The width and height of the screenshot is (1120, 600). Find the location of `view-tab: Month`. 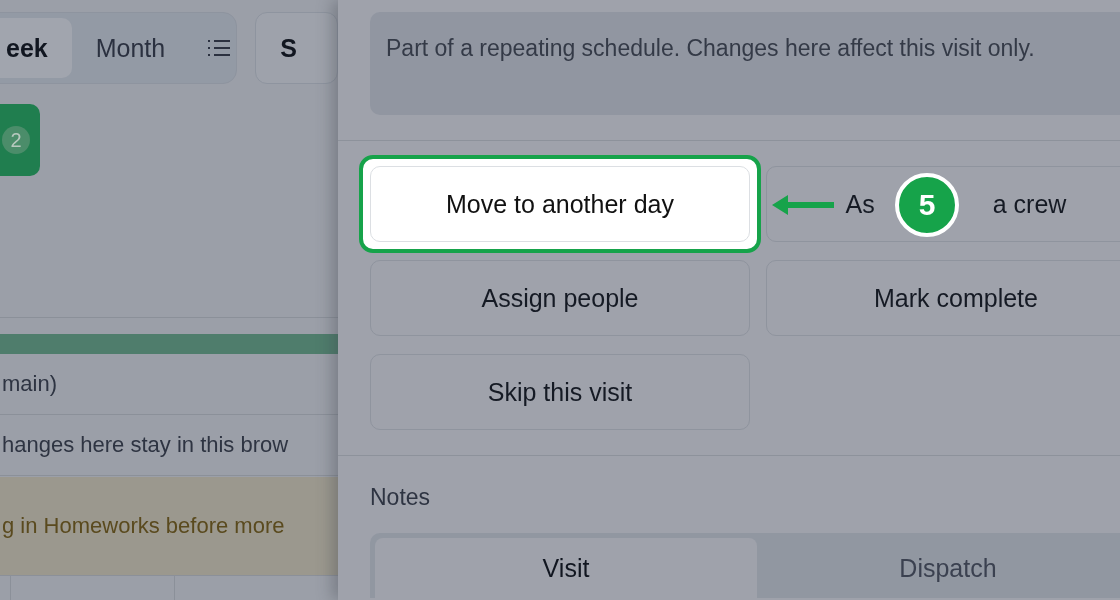

view-tab: Month is located at coordinates (130, 48).